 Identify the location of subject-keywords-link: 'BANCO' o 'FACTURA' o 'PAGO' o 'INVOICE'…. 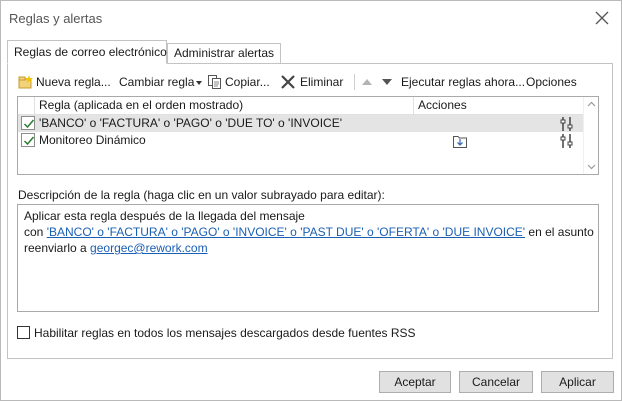
(286, 232).